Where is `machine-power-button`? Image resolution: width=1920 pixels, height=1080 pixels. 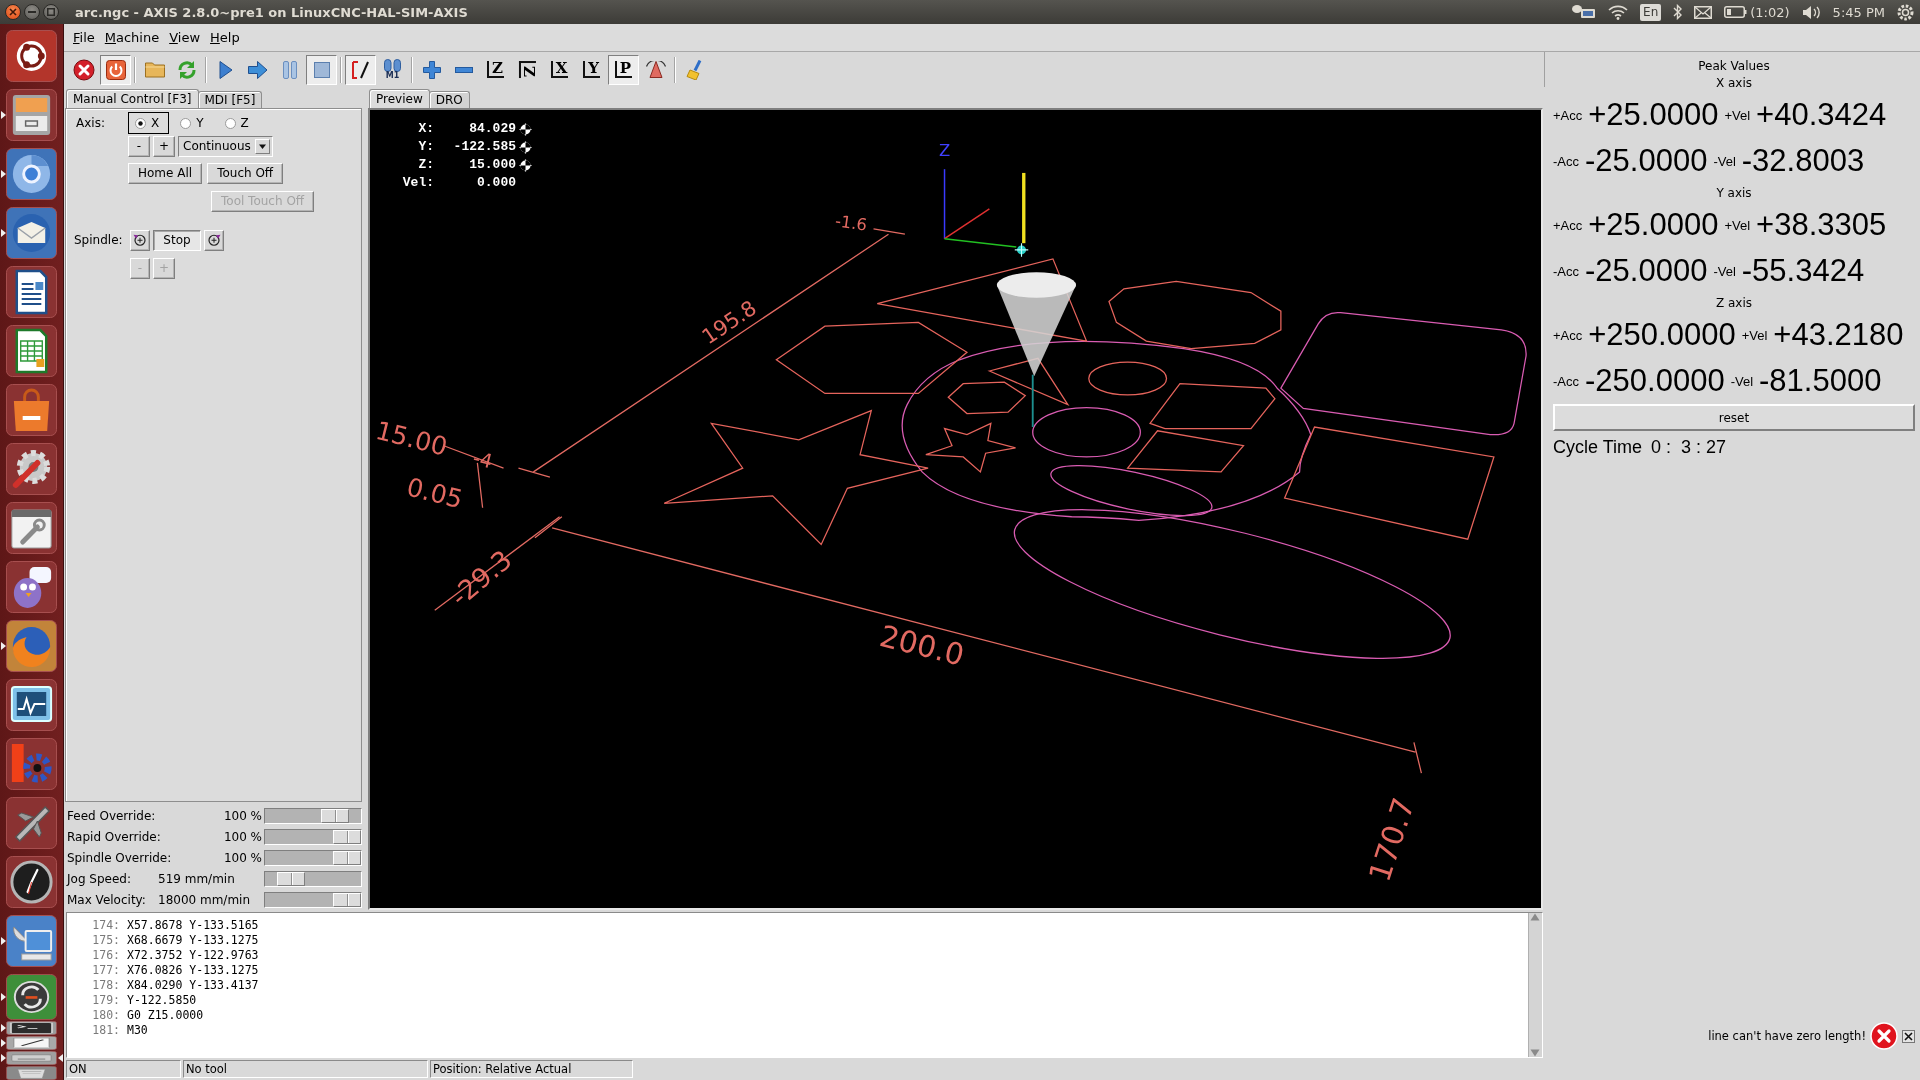 machine-power-button is located at coordinates (115, 69).